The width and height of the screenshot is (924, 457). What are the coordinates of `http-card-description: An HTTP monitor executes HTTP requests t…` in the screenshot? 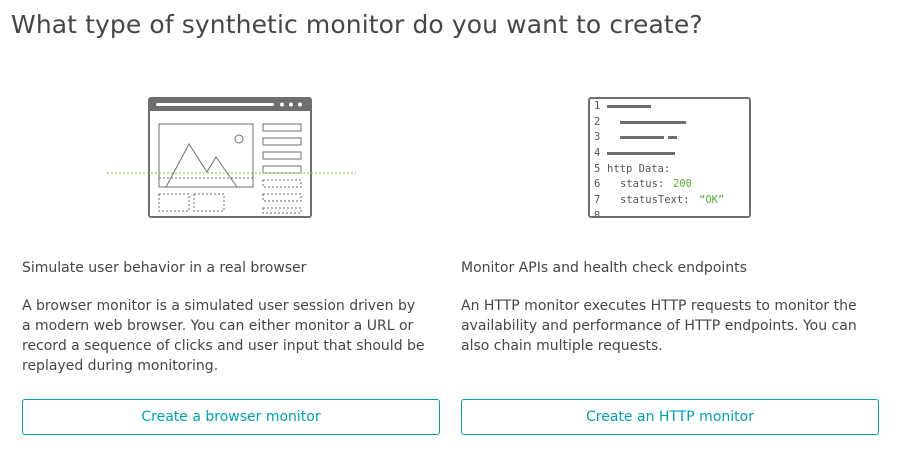 It's located at (659, 326).